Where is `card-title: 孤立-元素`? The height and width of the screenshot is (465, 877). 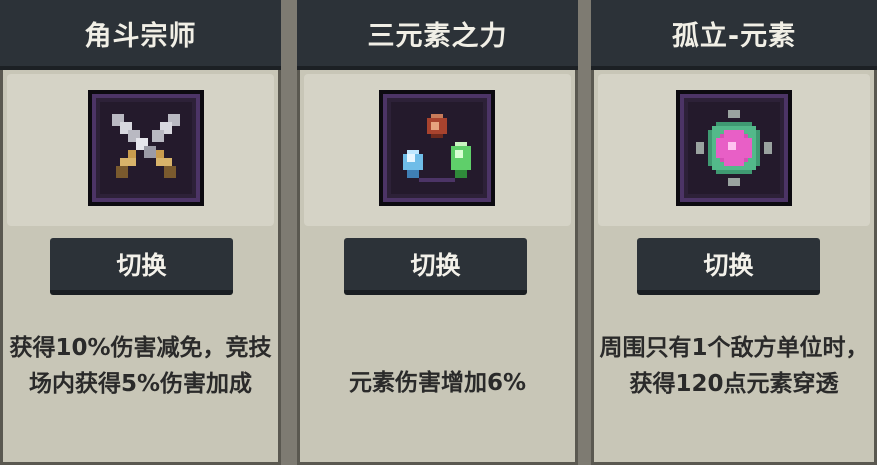 card-title: 孤立-元素 is located at coordinates (734, 35).